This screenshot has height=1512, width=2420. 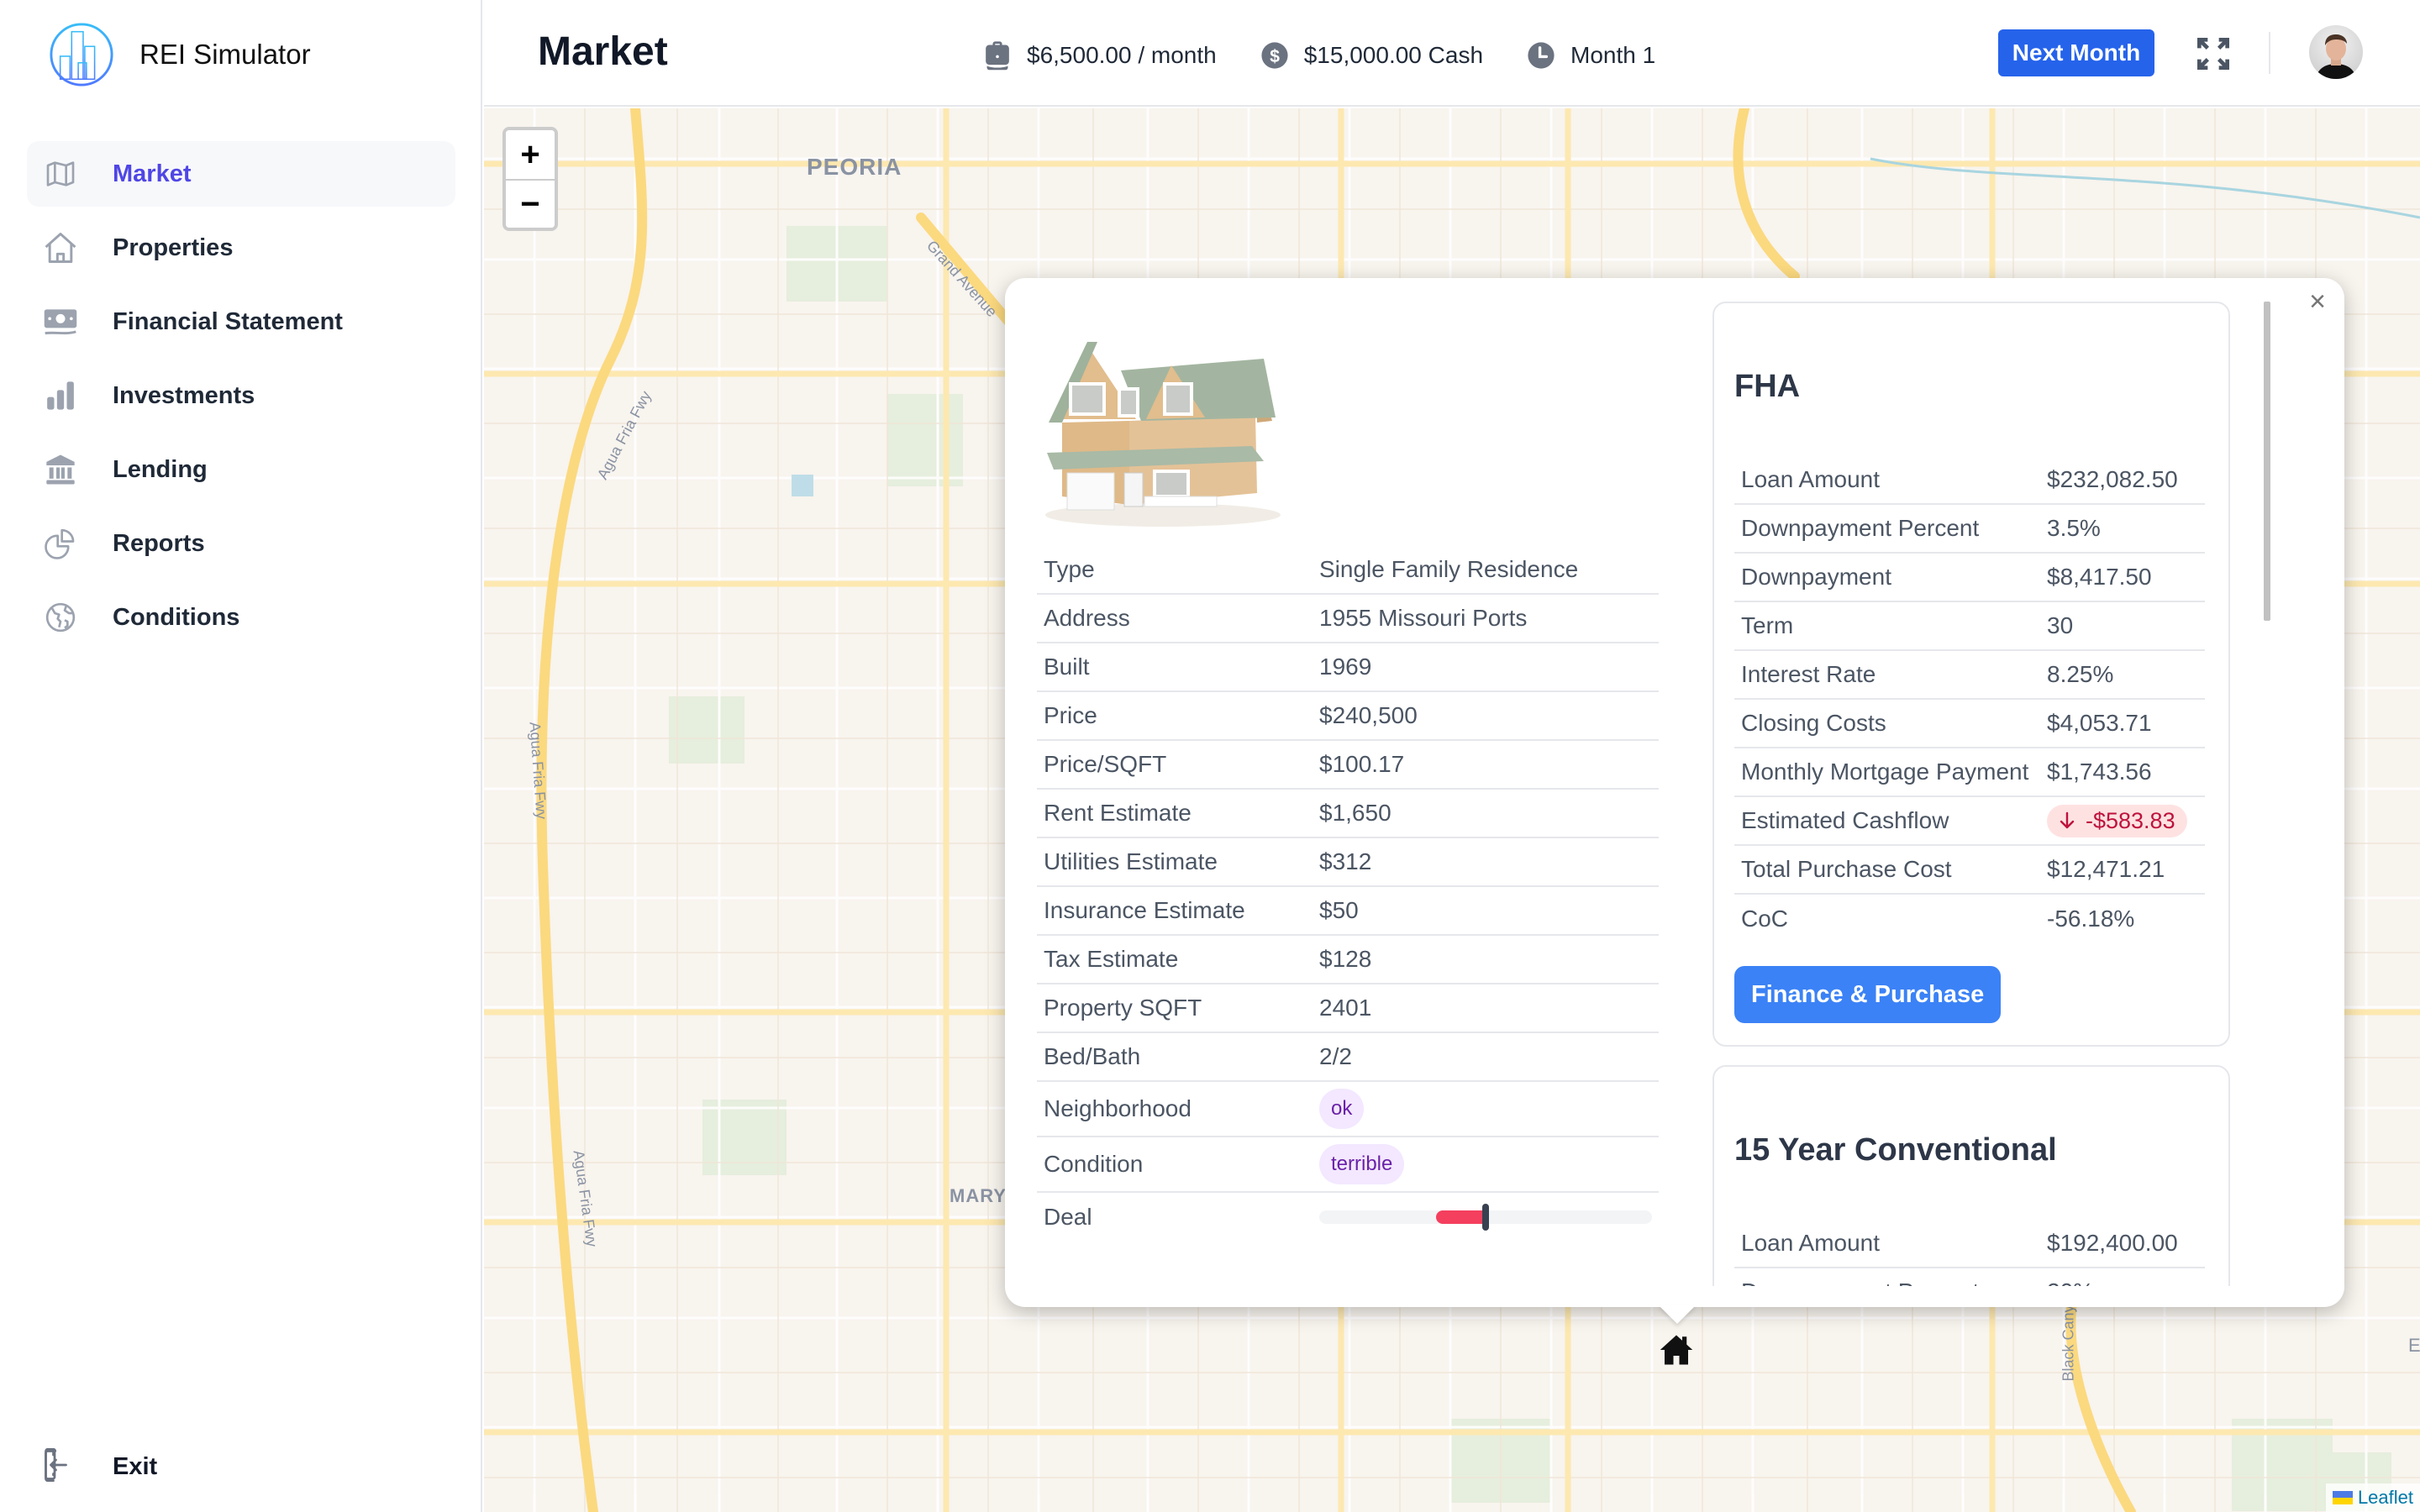 What do you see at coordinates (1175, 667) in the screenshot?
I see `property-key: Built` at bounding box center [1175, 667].